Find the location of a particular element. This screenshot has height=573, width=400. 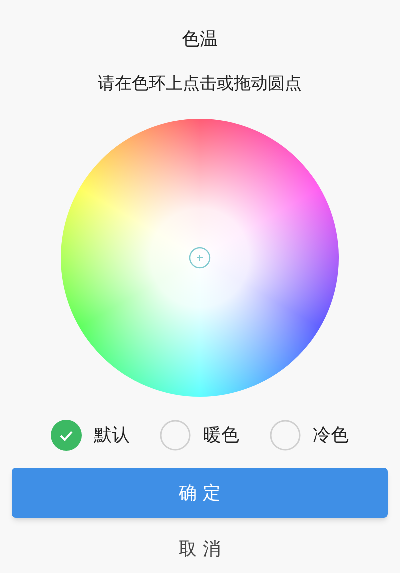

option-label: 冷色 is located at coordinates (330, 436).